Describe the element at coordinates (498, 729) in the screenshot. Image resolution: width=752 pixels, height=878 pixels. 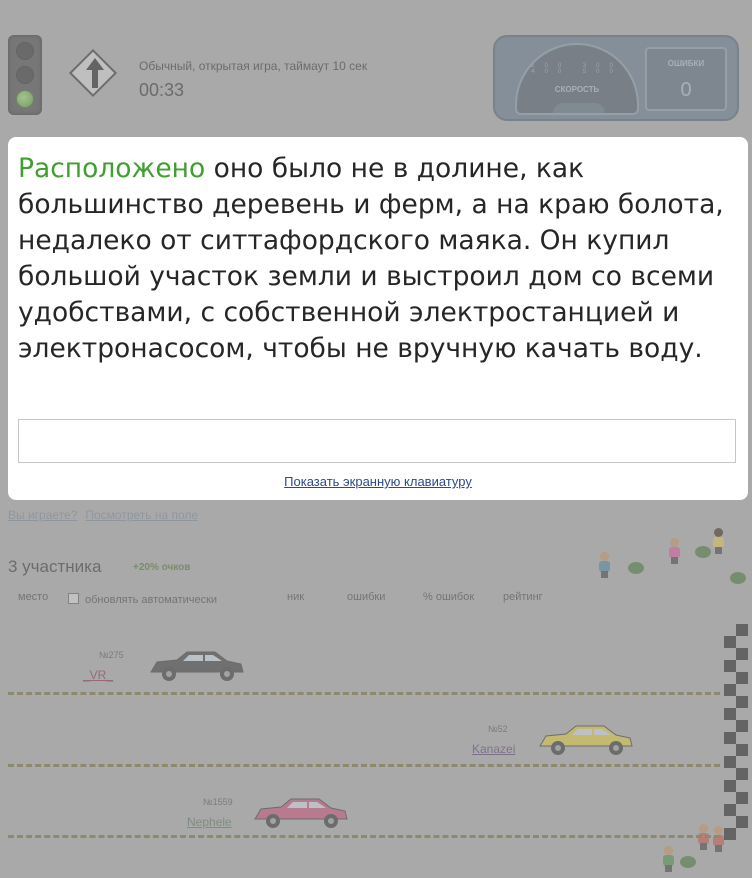
I see `racer-rank: №52` at that location.